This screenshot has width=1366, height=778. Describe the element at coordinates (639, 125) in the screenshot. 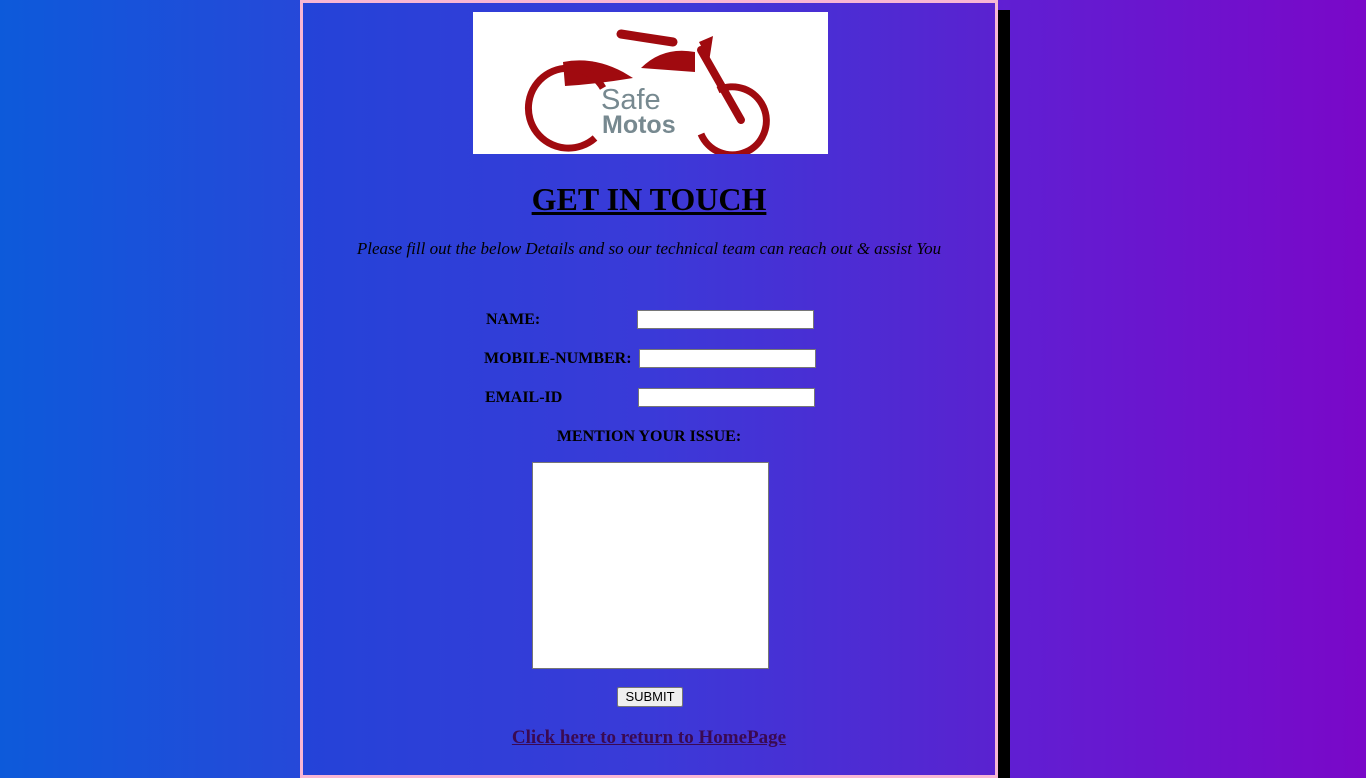

I see `logo-text-motos: Motos` at that location.